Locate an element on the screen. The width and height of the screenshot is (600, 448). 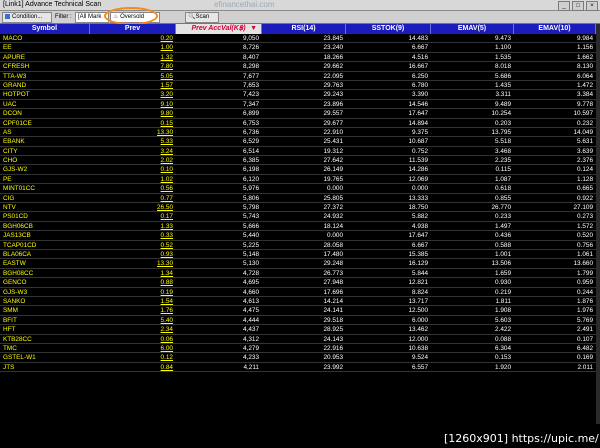
cell-prev: 1.02 is located at coordinates (133, 179).